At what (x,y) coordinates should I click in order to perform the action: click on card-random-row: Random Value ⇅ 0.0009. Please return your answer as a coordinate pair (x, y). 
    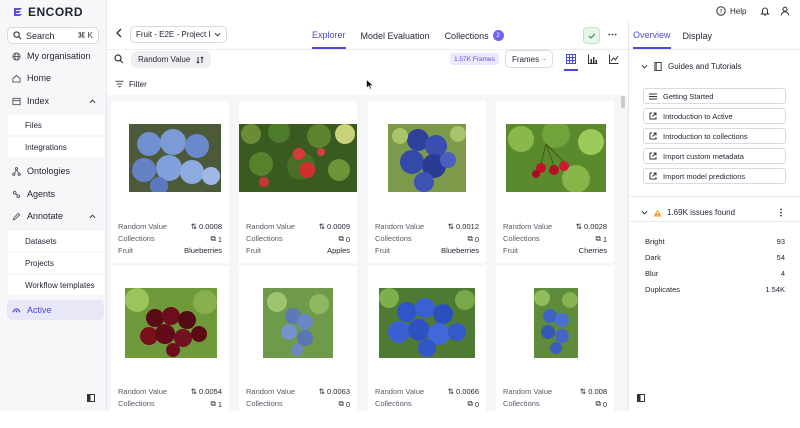
    Looking at the image, I should click on (298, 226).